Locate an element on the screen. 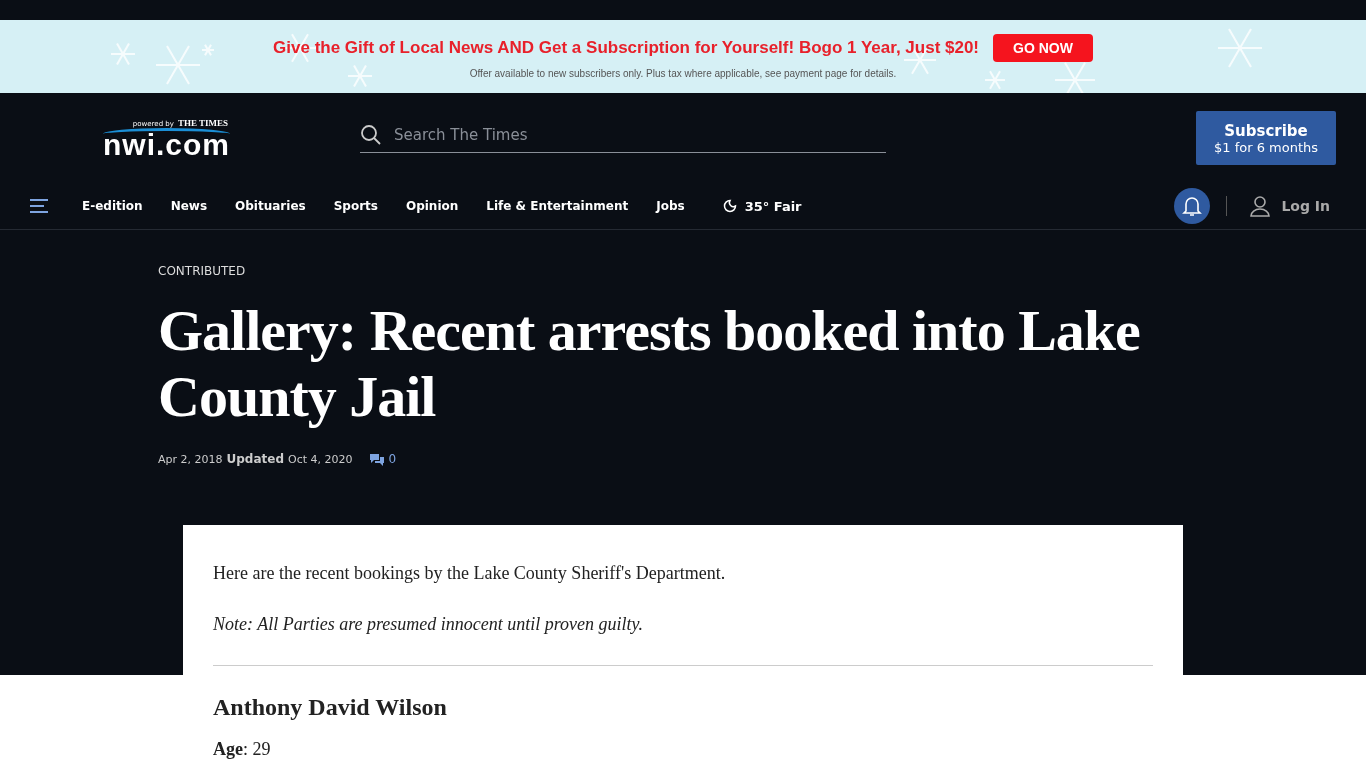  login-button: Log In is located at coordinates (1289, 206).